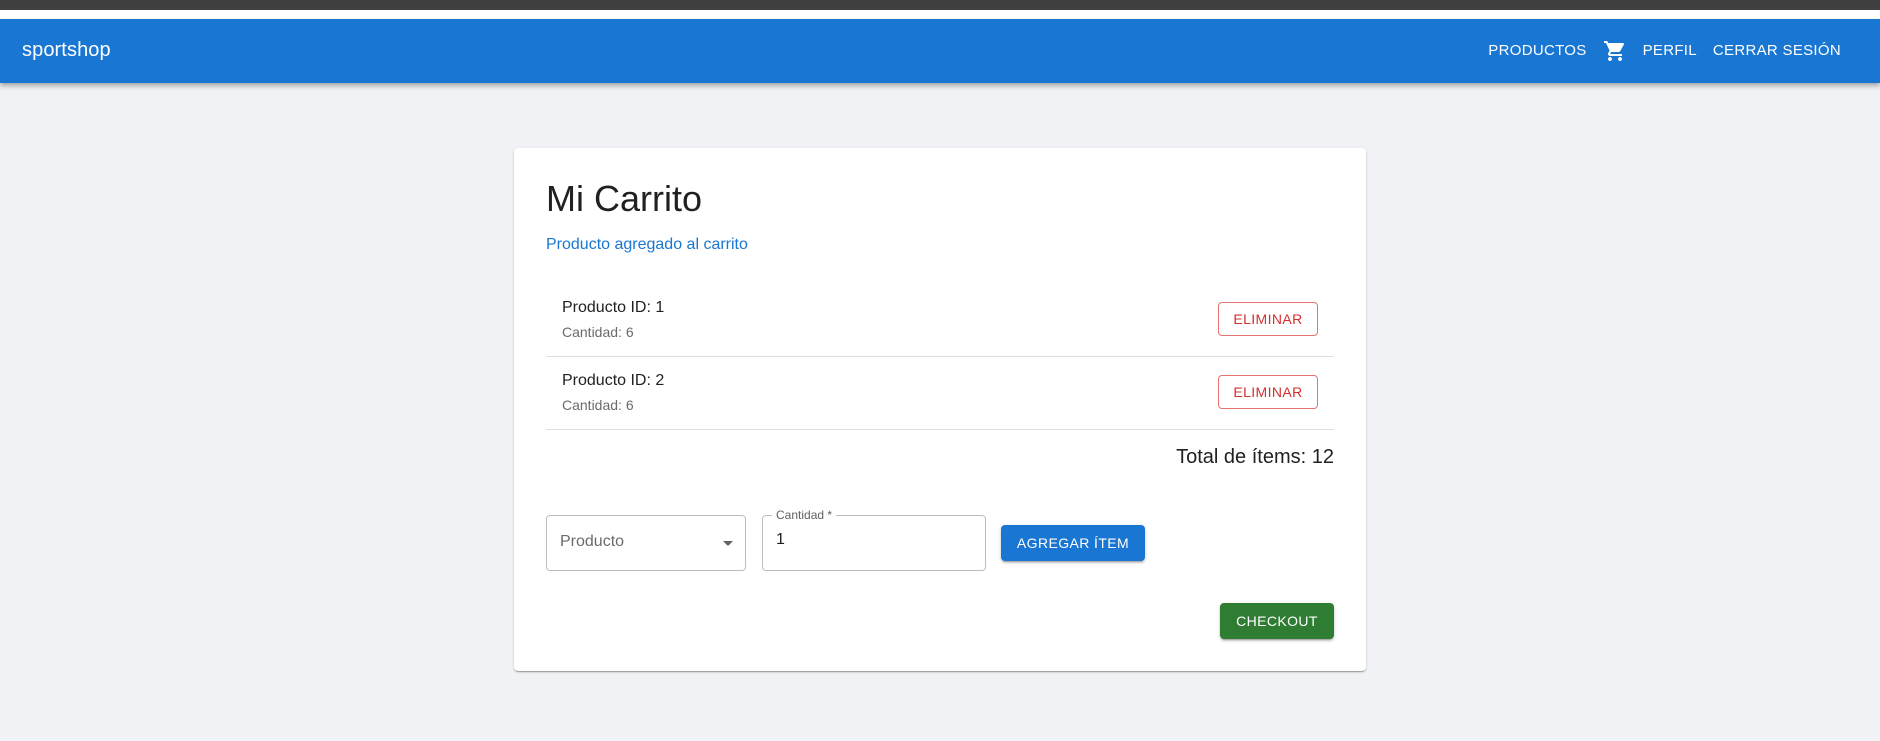 This screenshot has width=1880, height=741. I want to click on shopping-cart-icon, so click(1615, 51).